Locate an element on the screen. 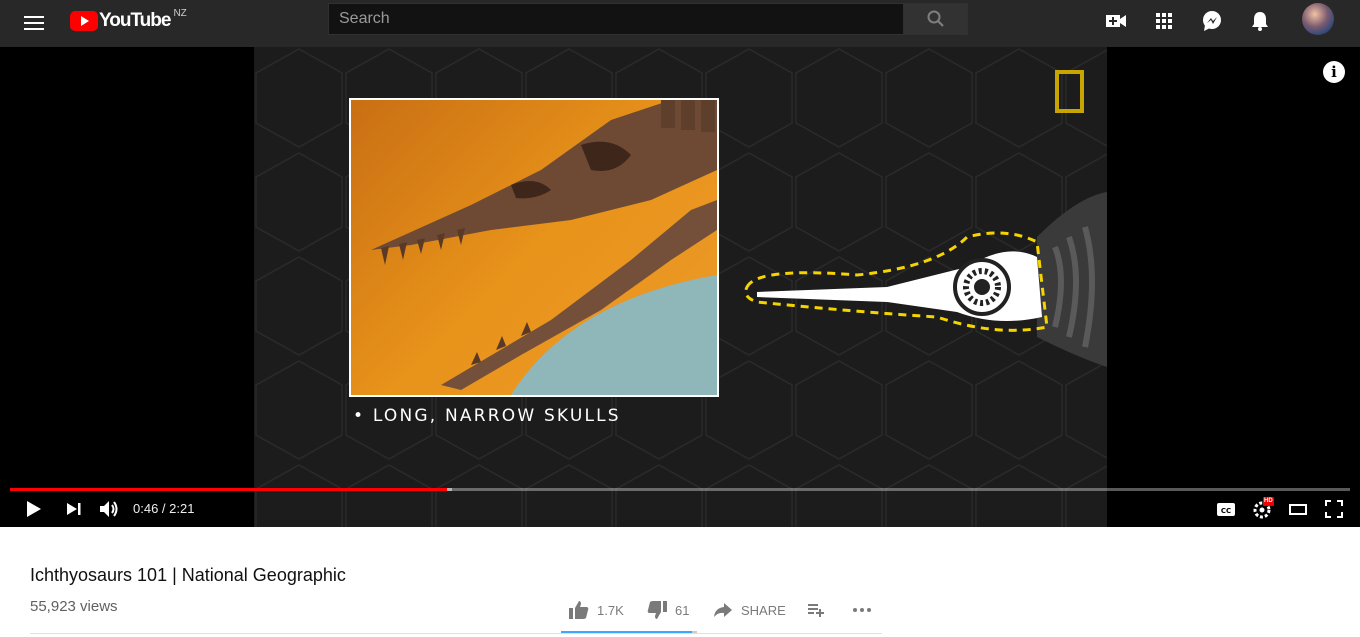  like-button: 1.7K is located at coordinates (596, 610).